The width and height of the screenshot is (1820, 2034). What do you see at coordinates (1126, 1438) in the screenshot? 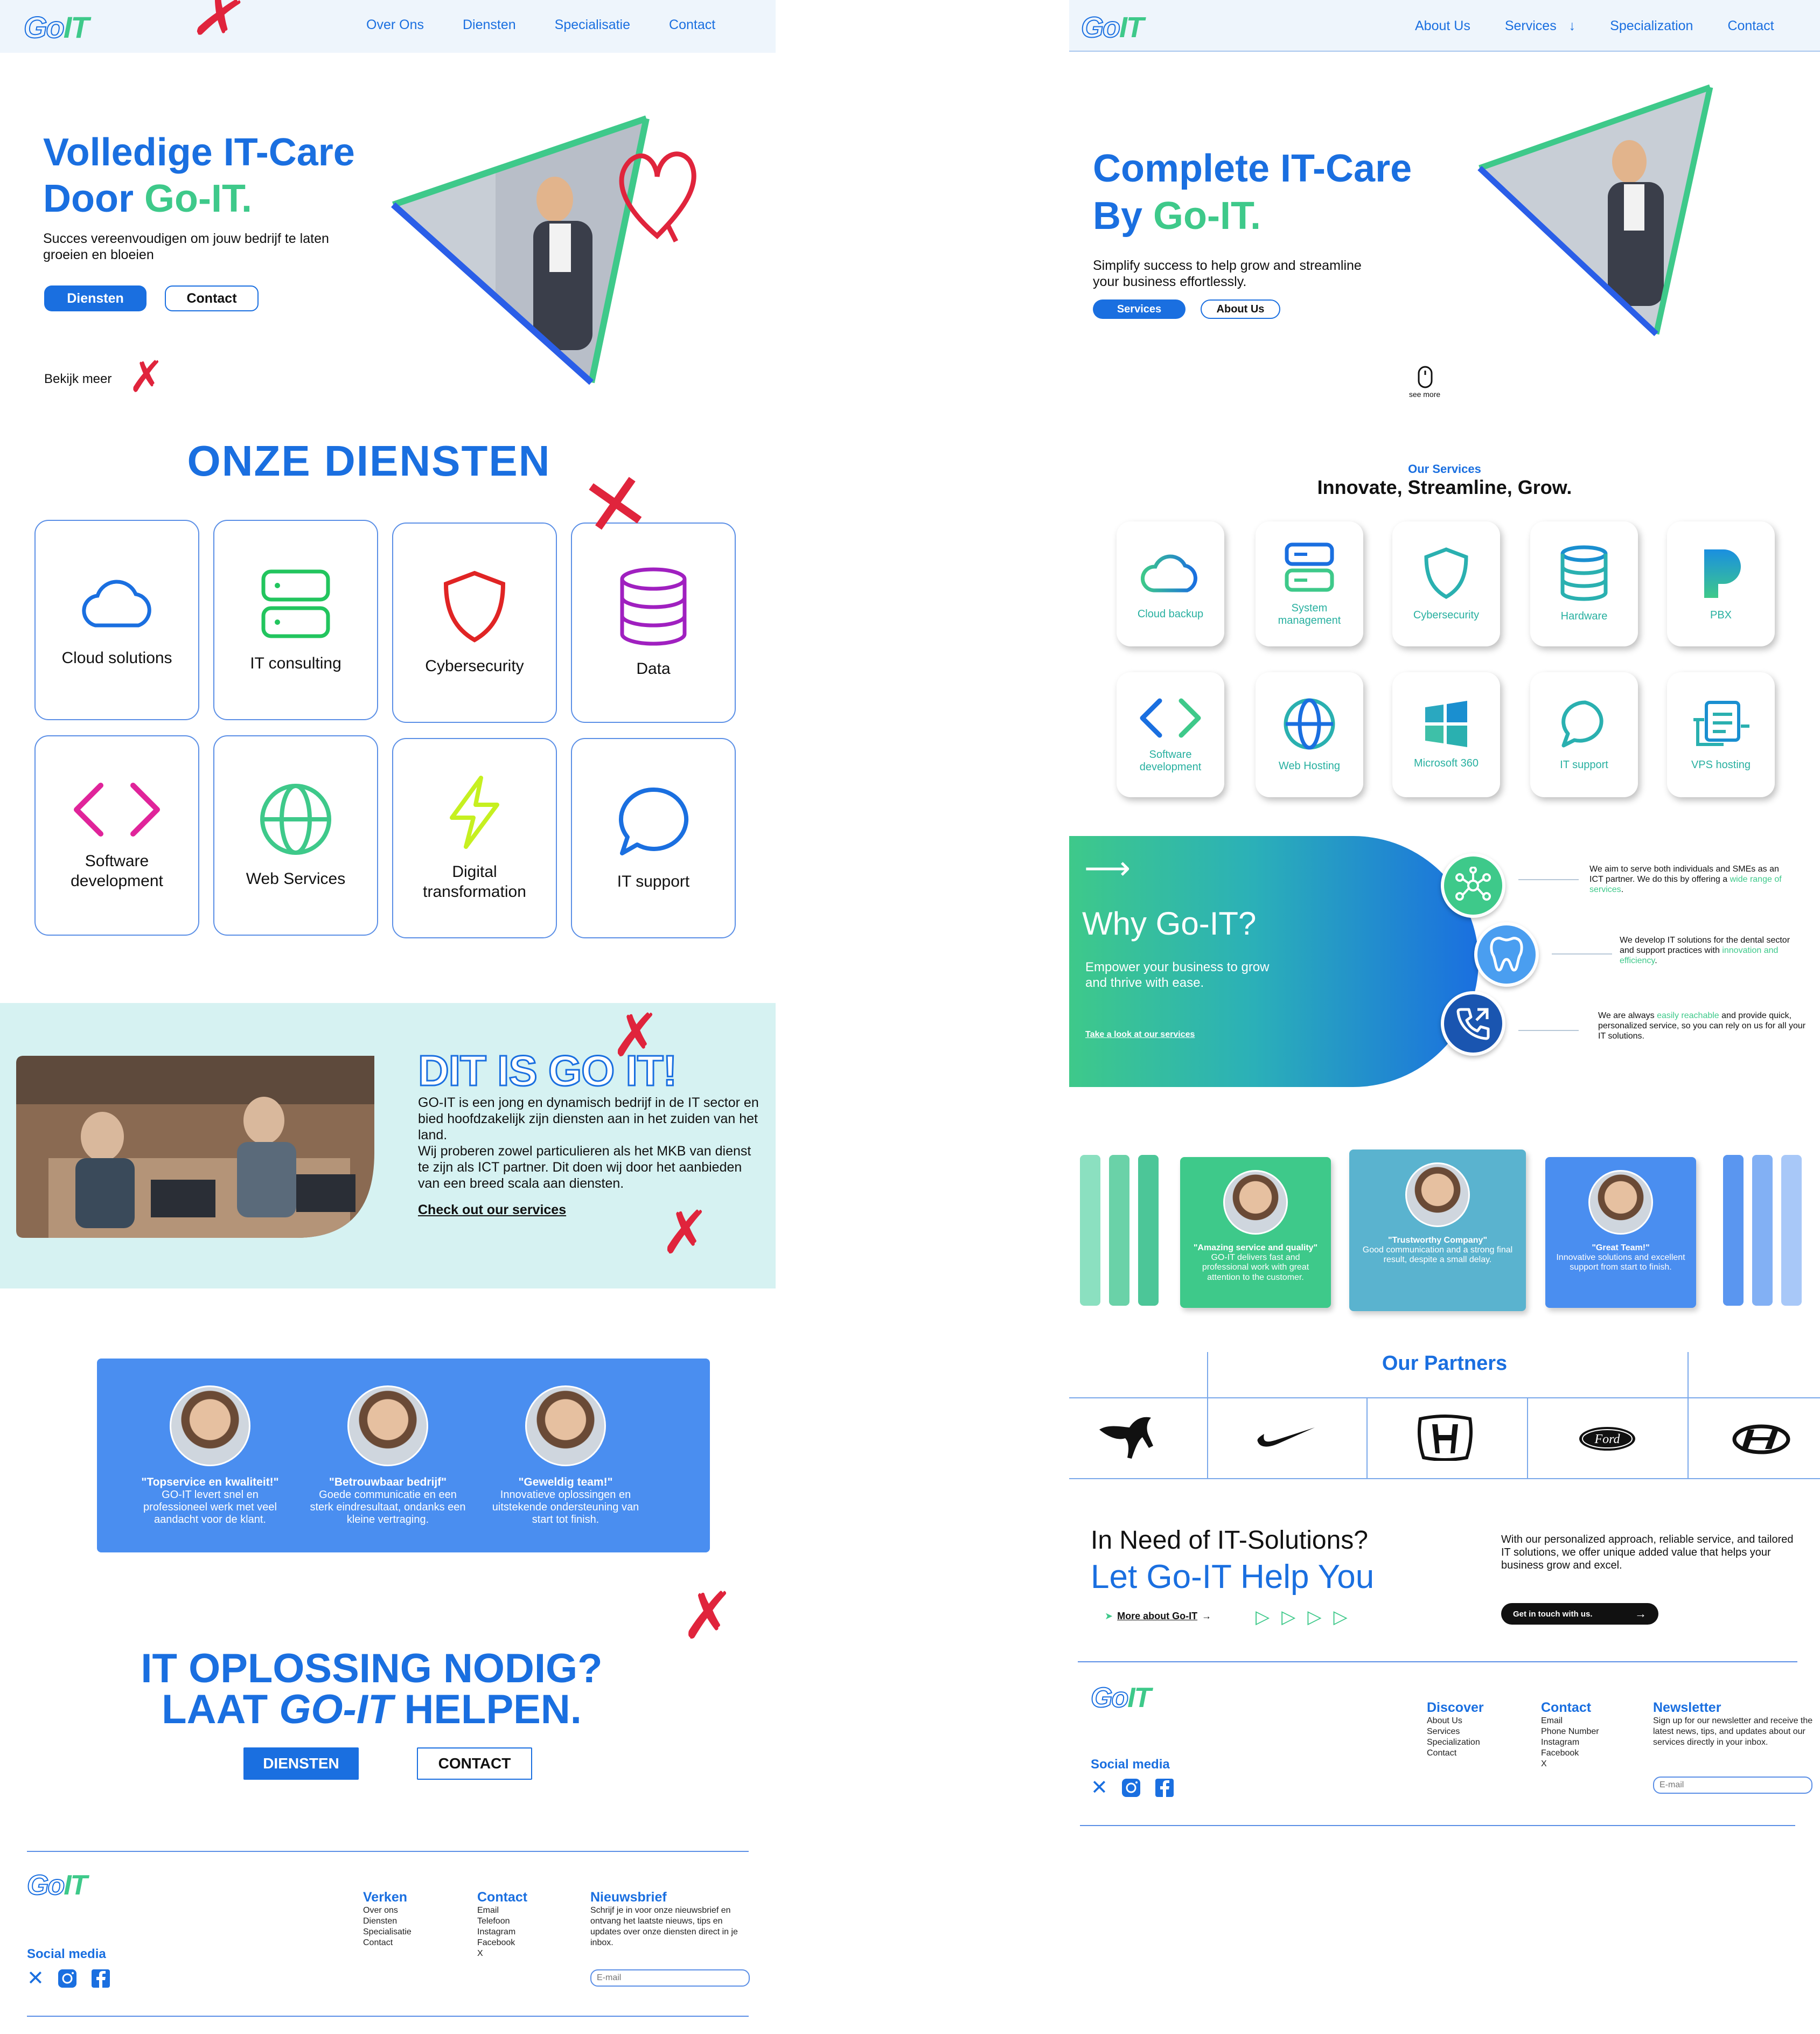
I see `puma-logo-icon` at bounding box center [1126, 1438].